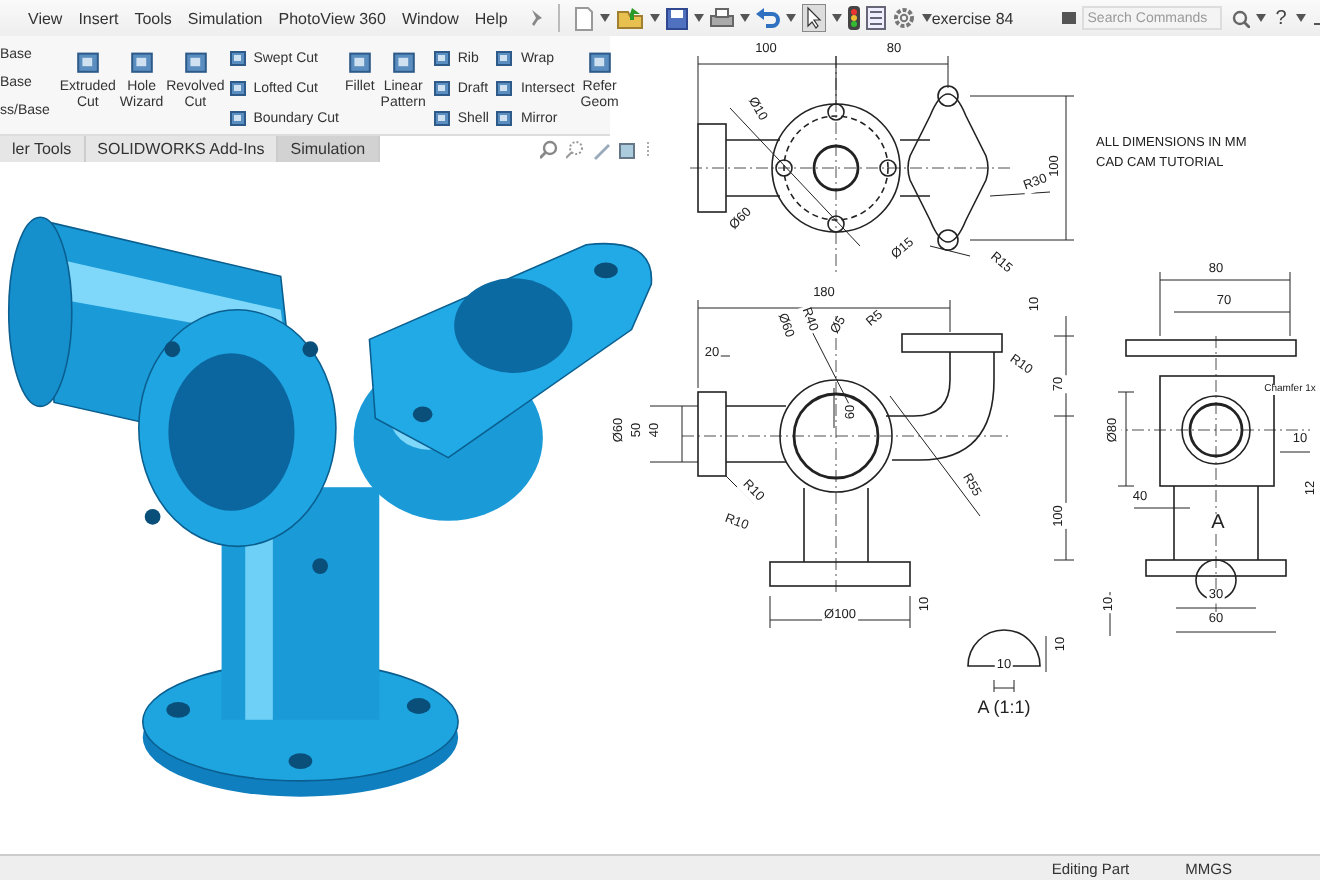  Describe the element at coordinates (45, 18) in the screenshot. I see `menu-item: View` at that location.